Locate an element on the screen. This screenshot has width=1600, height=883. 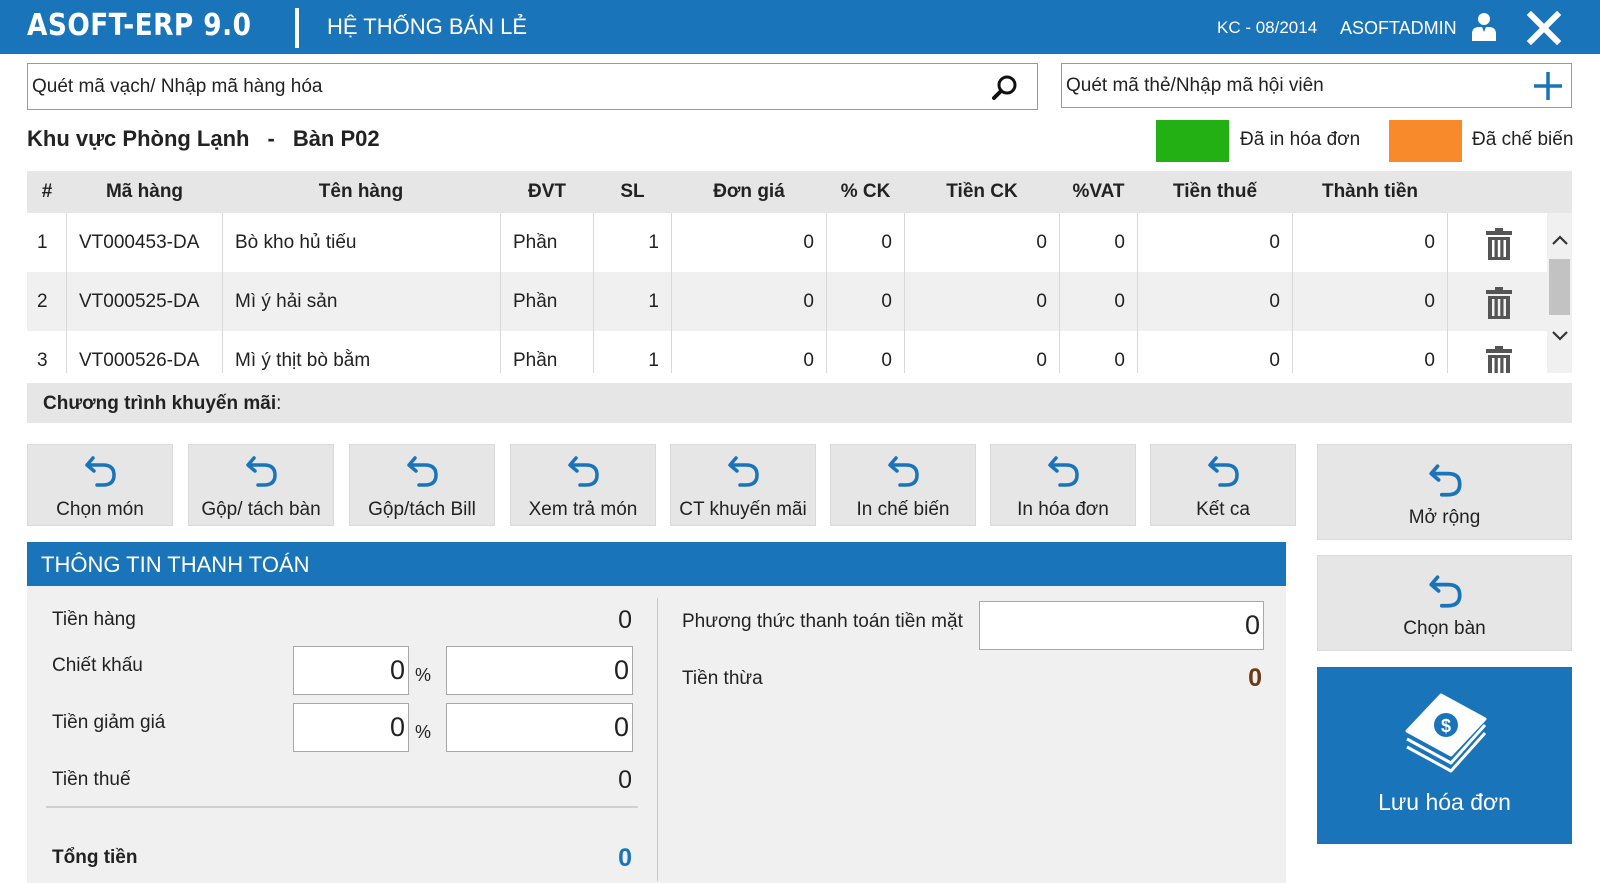
action-label: CT khuyến mãi is located at coordinates (743, 509).